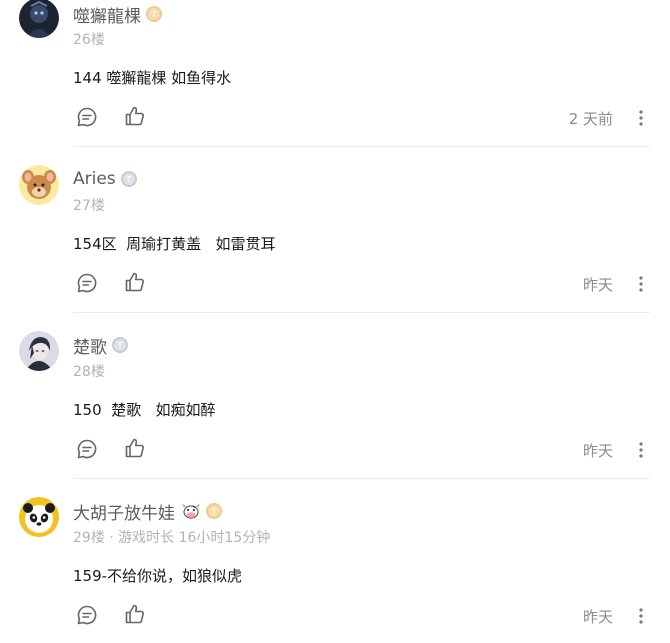 The height and width of the screenshot is (643, 670). I want to click on floor-number: 29楼 · 游戏时长 16小时15分钟, so click(172, 538).